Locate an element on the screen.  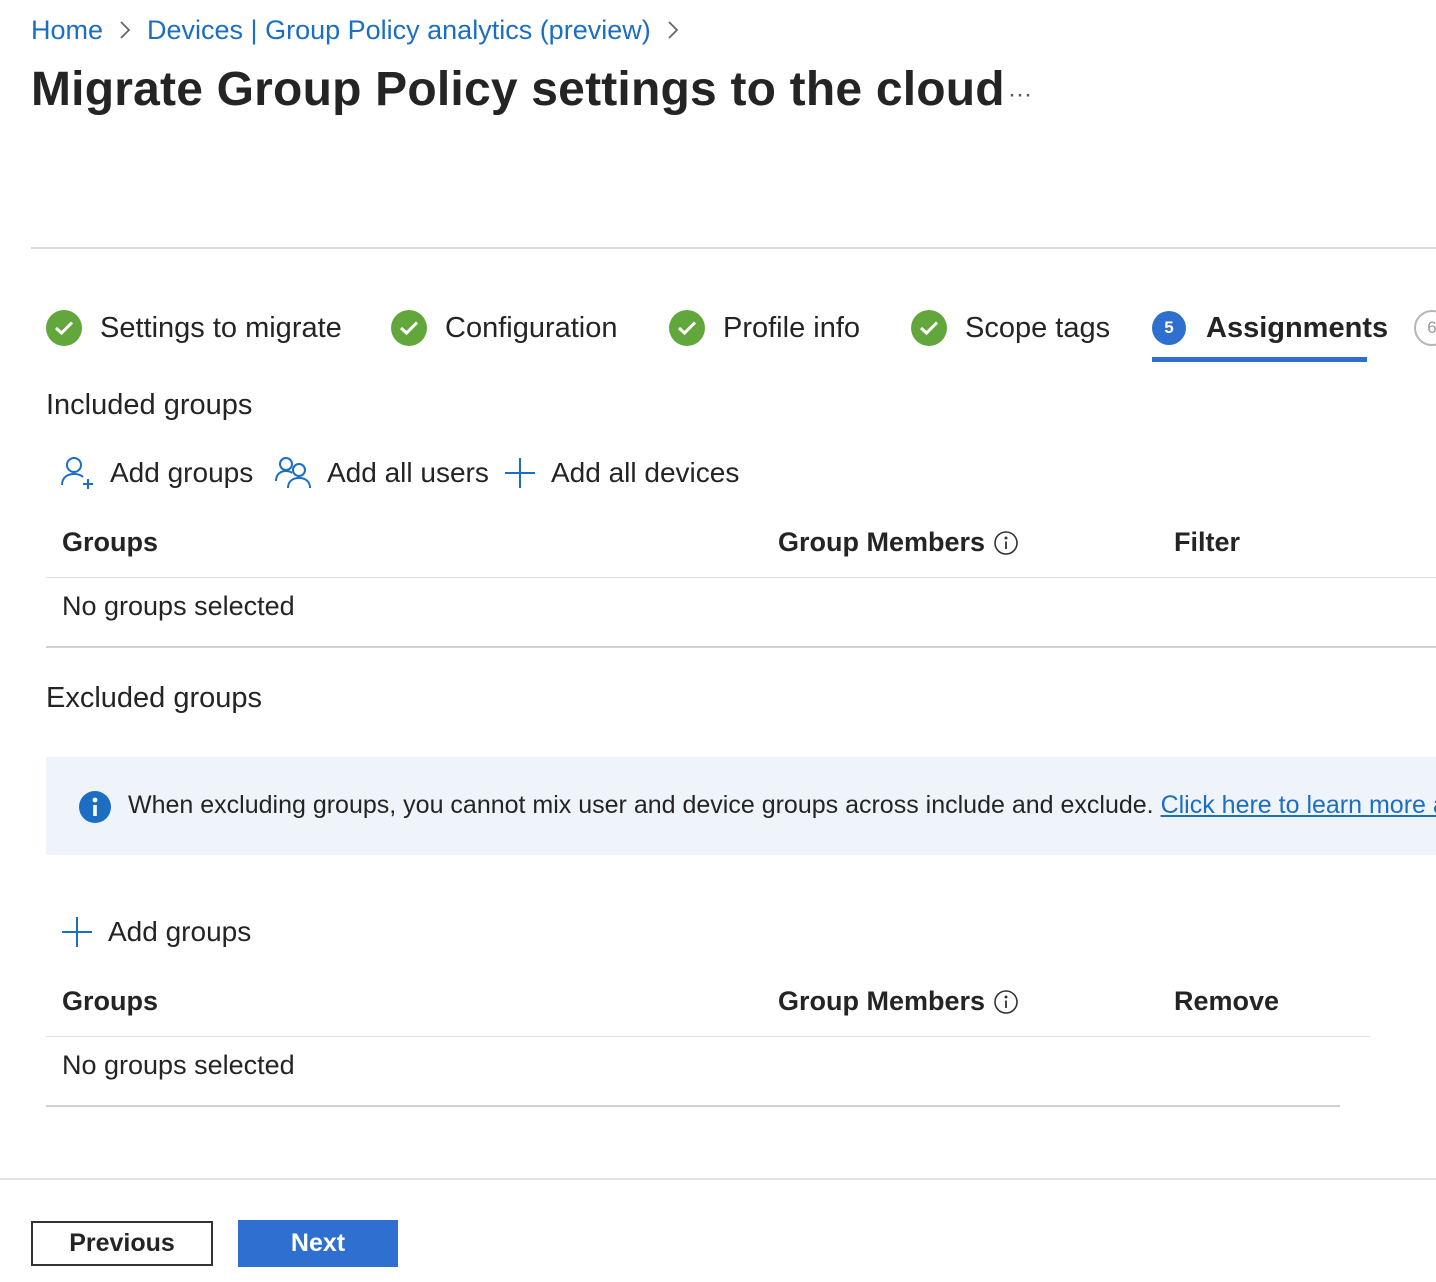
active-step-indicator is located at coordinates (1259, 359).